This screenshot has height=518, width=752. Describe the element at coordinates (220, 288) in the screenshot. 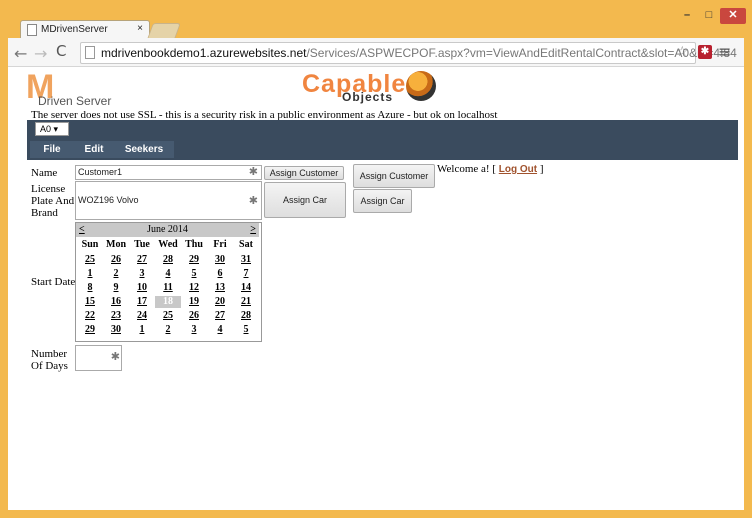

I see `calendar-day: 13` at that location.